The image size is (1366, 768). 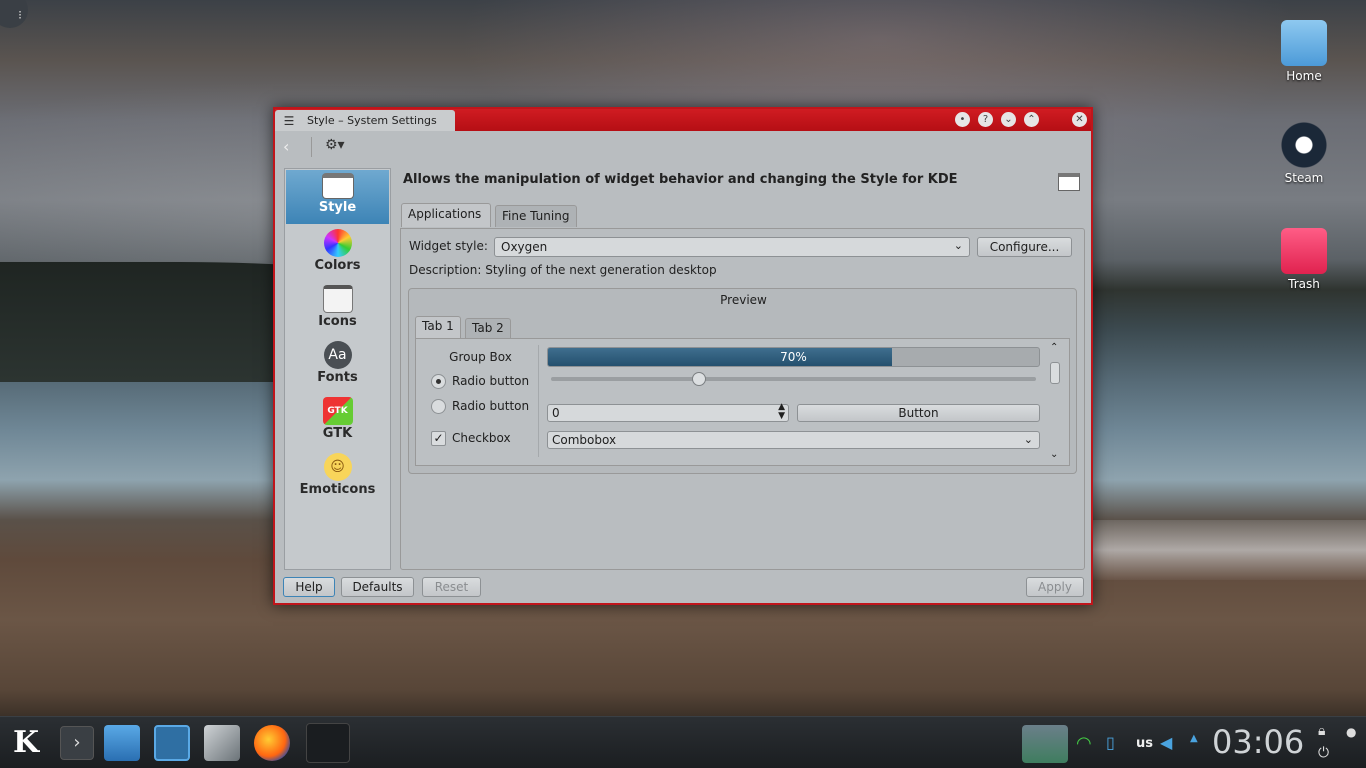 I want to click on system-monitor-icon, so click(x=1045, y=744).